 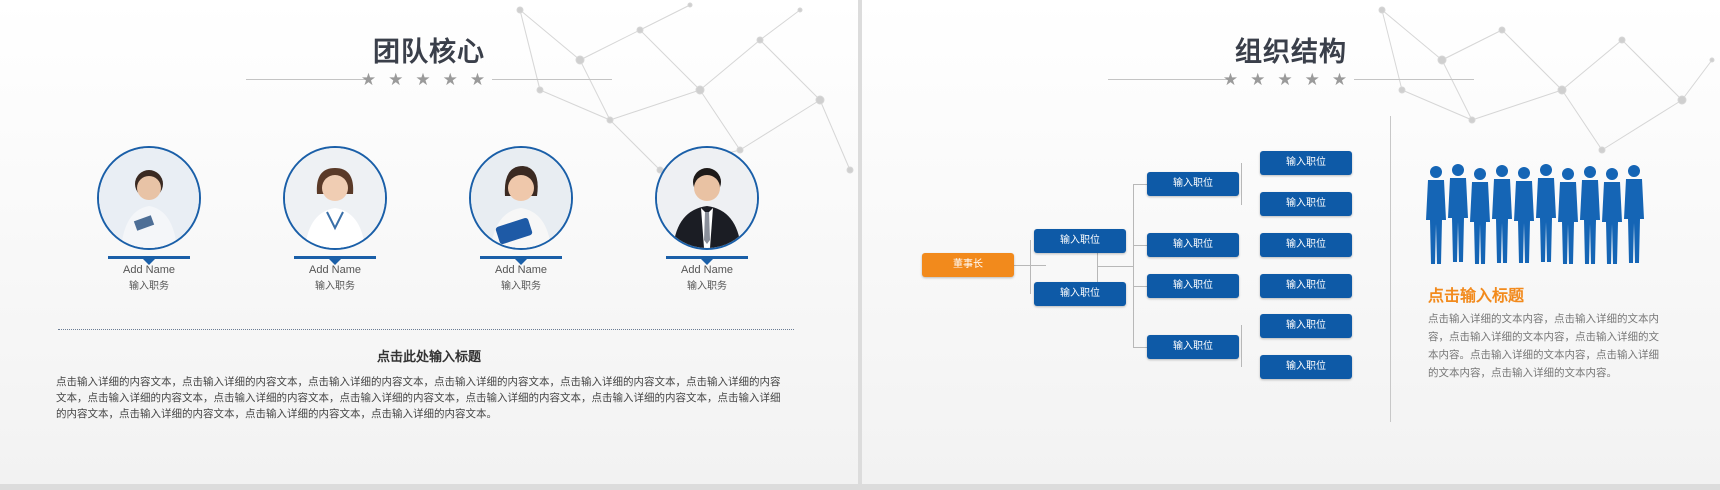 I want to click on section-subtitle: 点击此处输入标题, so click(x=429, y=355).